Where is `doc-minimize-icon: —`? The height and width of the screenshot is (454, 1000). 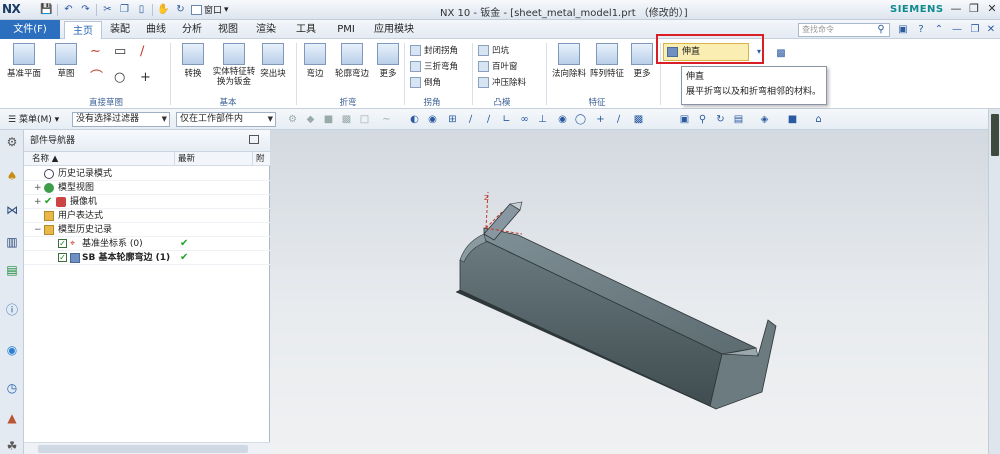
doc-minimize-icon: — is located at coordinates (957, 30).